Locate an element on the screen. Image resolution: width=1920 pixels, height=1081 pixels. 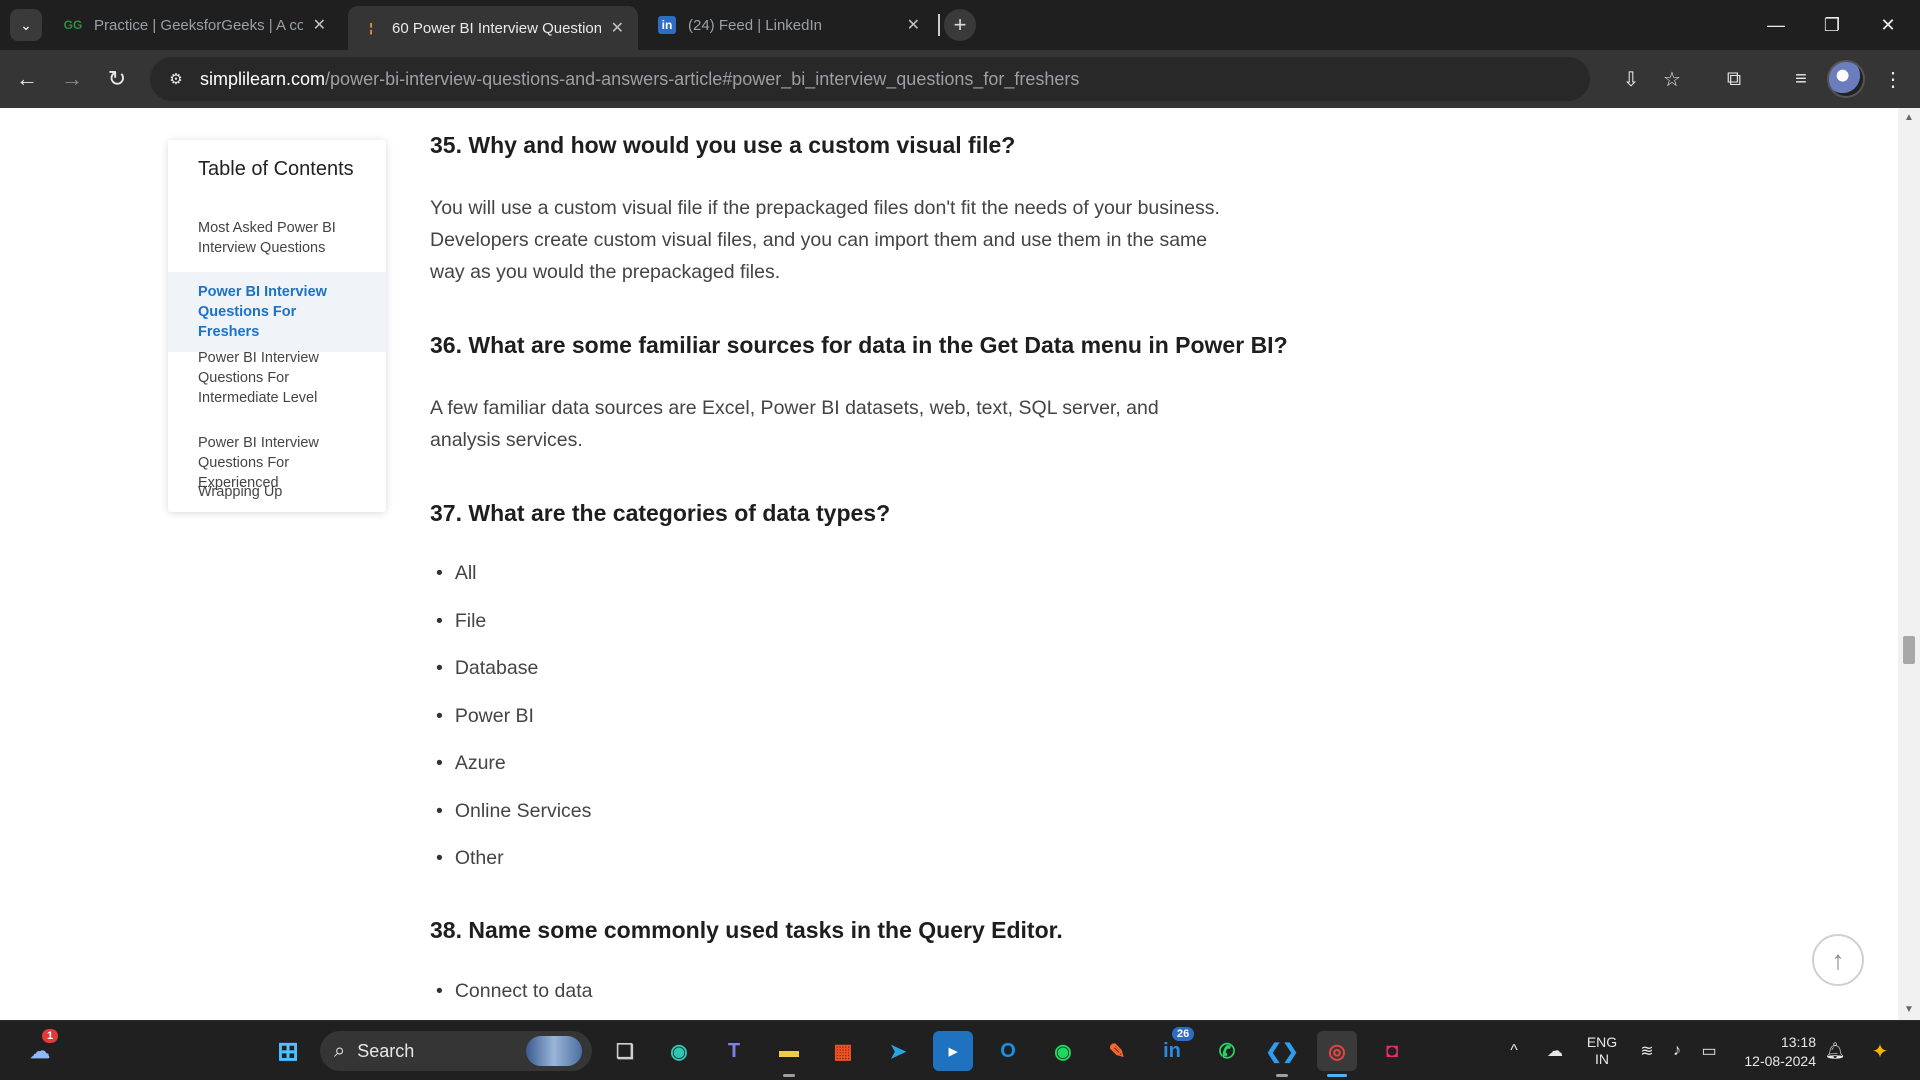
bookmark-star-icon: ☆ is located at coordinates (1672, 79).